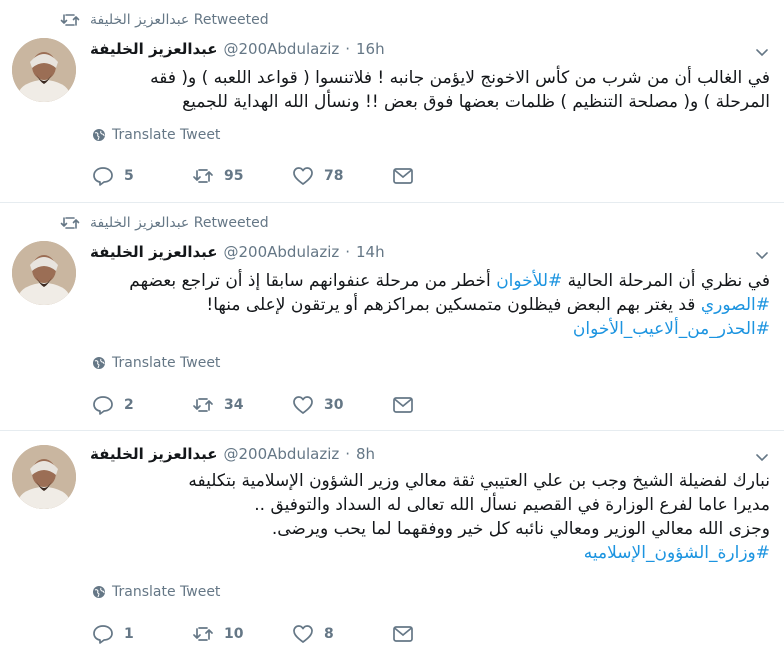  I want to click on reply-count: 5, so click(129, 176).